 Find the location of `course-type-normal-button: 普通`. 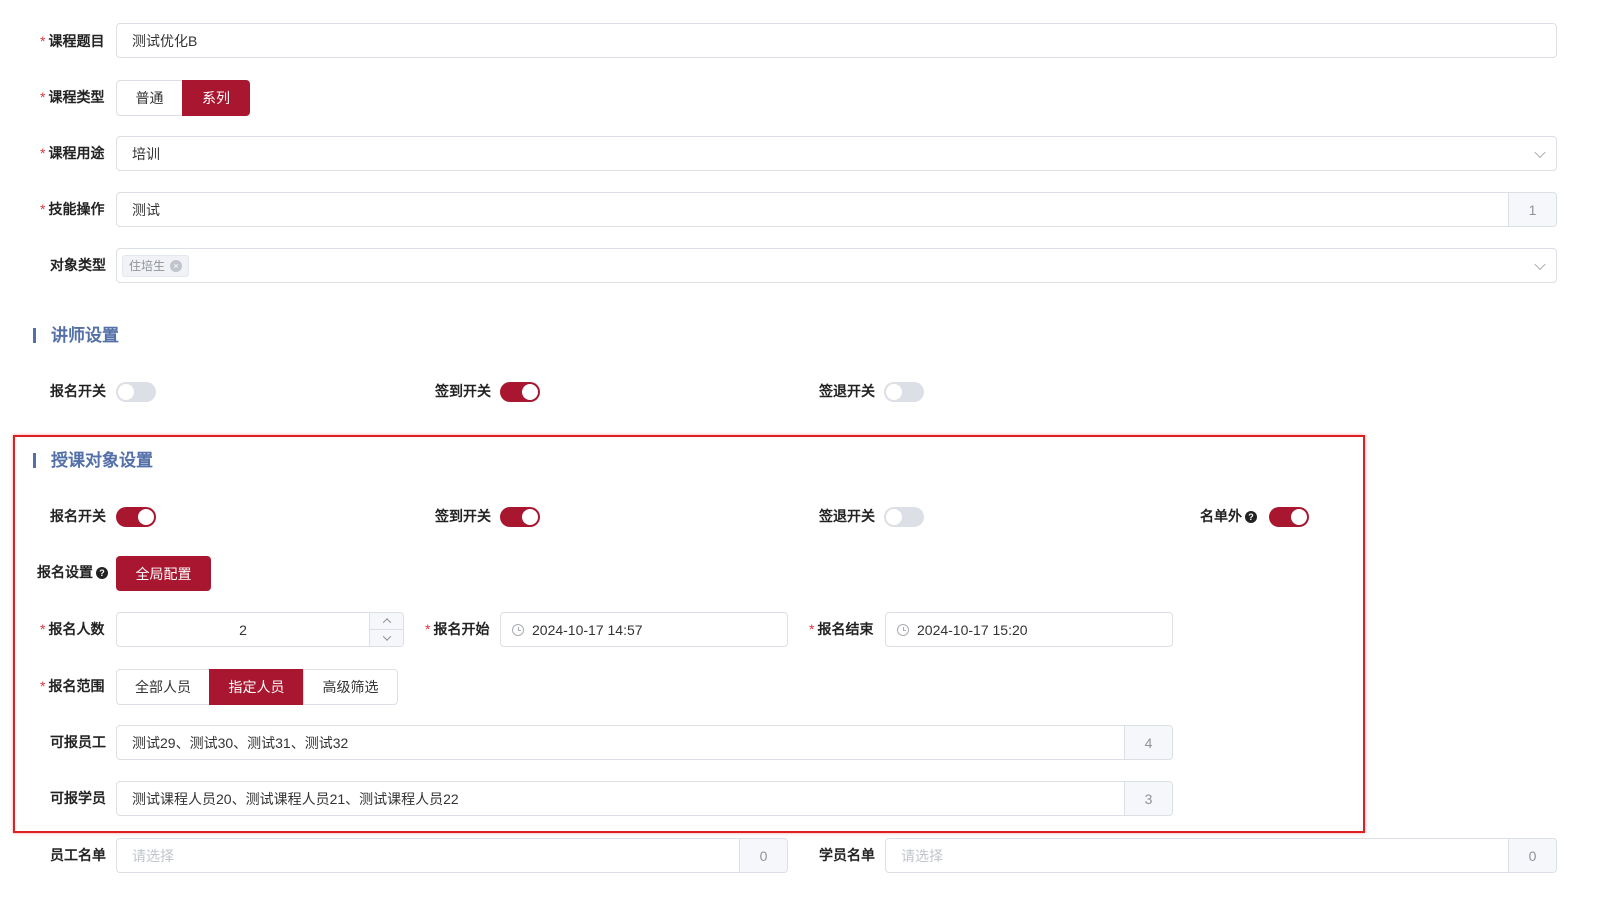

course-type-normal-button: 普通 is located at coordinates (149, 98).